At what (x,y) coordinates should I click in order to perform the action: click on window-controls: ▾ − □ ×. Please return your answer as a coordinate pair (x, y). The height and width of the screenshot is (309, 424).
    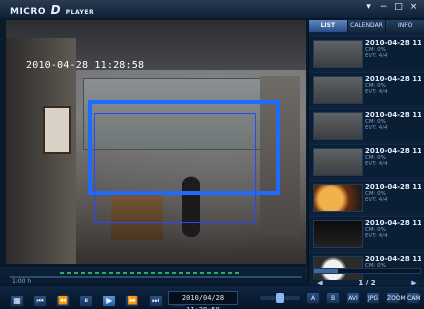
    Looking at the image, I should click on (391, 7).